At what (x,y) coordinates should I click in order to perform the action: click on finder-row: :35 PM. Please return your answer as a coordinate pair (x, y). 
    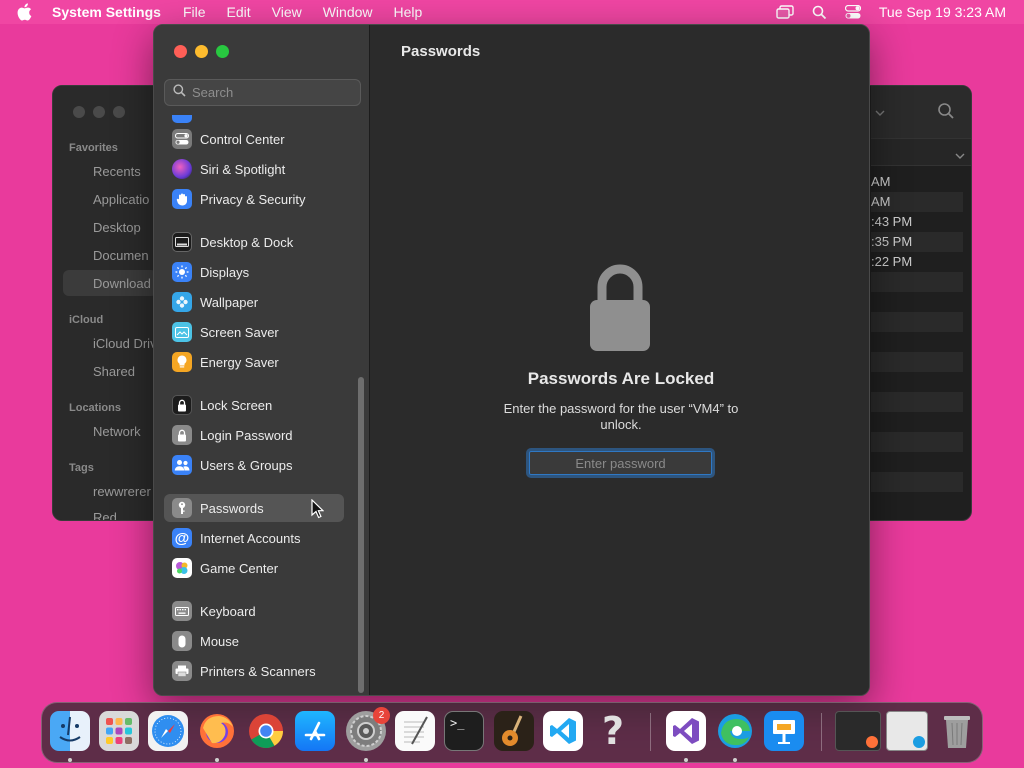
    Looking at the image, I should click on (917, 242).